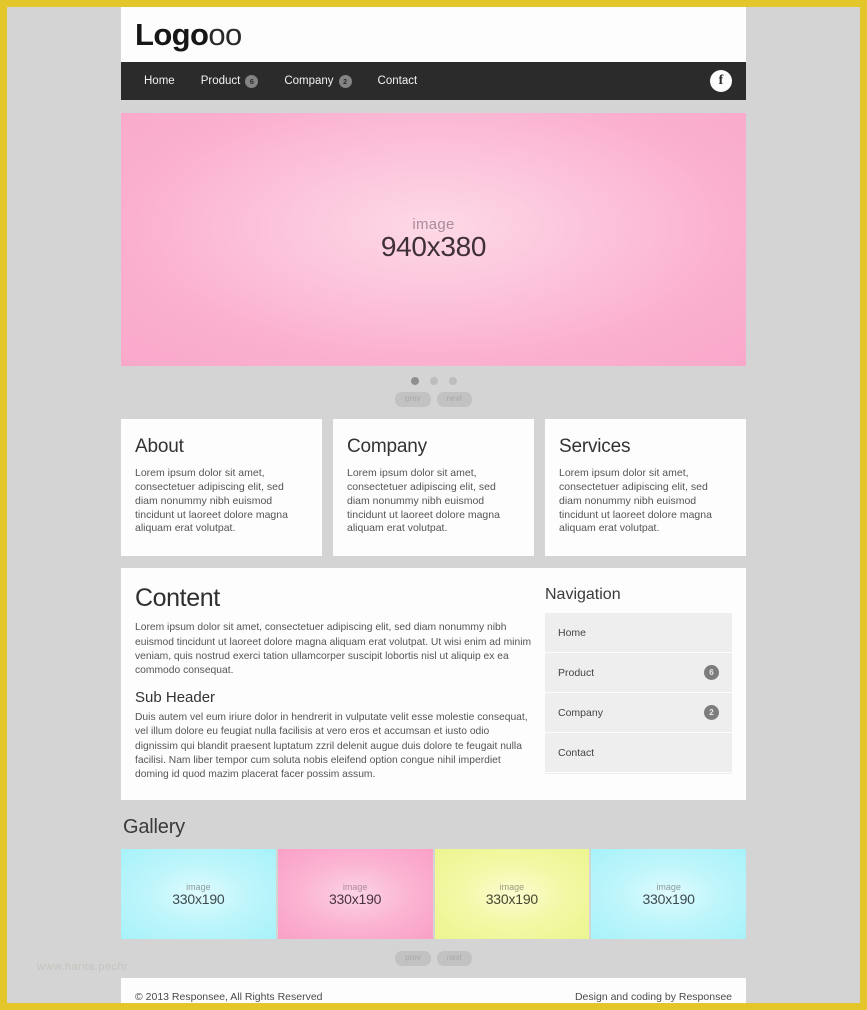 This screenshot has height=1010, width=867. I want to click on gallery-next-button: next, so click(454, 959).